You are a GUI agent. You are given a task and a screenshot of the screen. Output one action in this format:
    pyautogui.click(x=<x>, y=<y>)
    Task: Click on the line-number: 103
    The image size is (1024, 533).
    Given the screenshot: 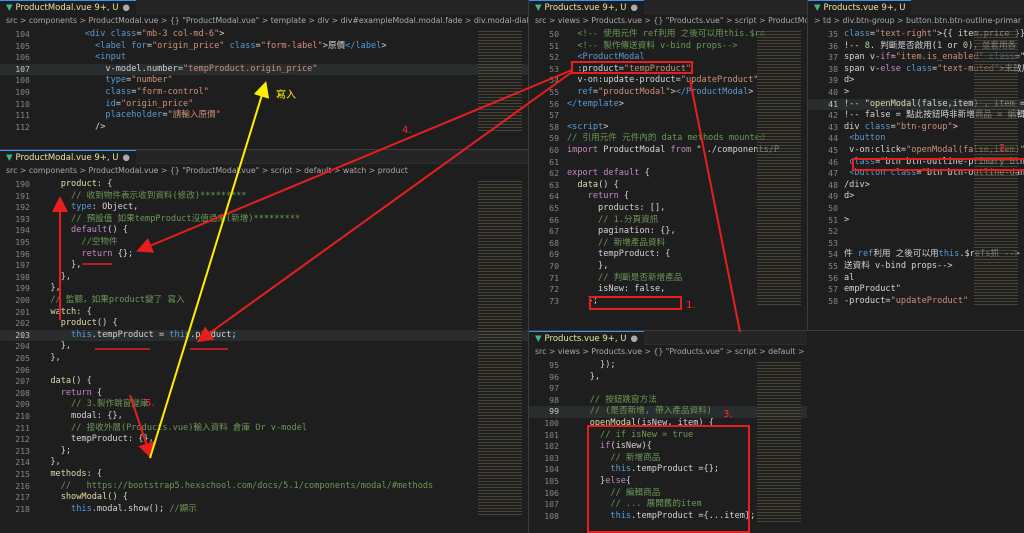 What is the action you would take?
    pyautogui.click(x=544, y=459)
    